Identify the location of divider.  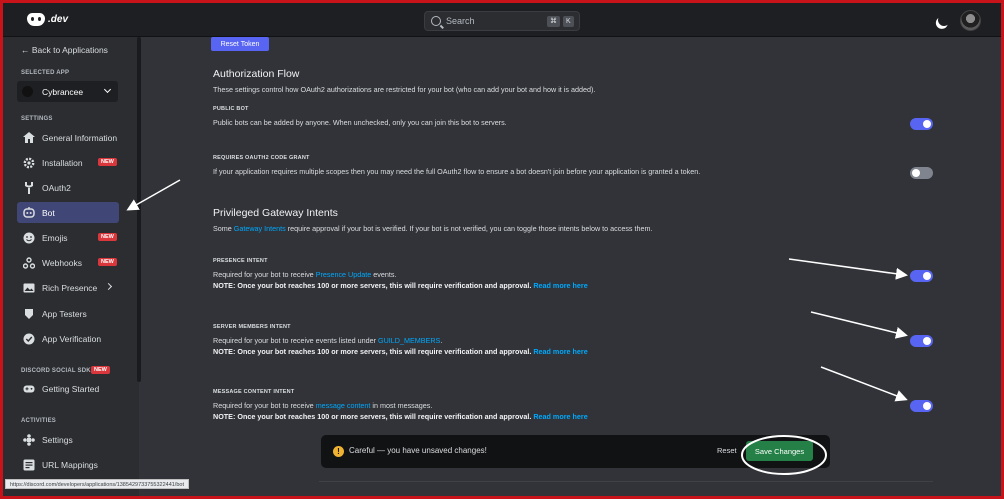
(626, 481).